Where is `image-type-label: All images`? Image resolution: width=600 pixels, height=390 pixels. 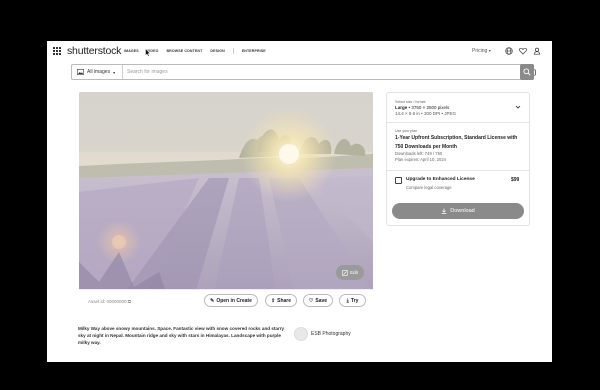 image-type-label: All images is located at coordinates (99, 72).